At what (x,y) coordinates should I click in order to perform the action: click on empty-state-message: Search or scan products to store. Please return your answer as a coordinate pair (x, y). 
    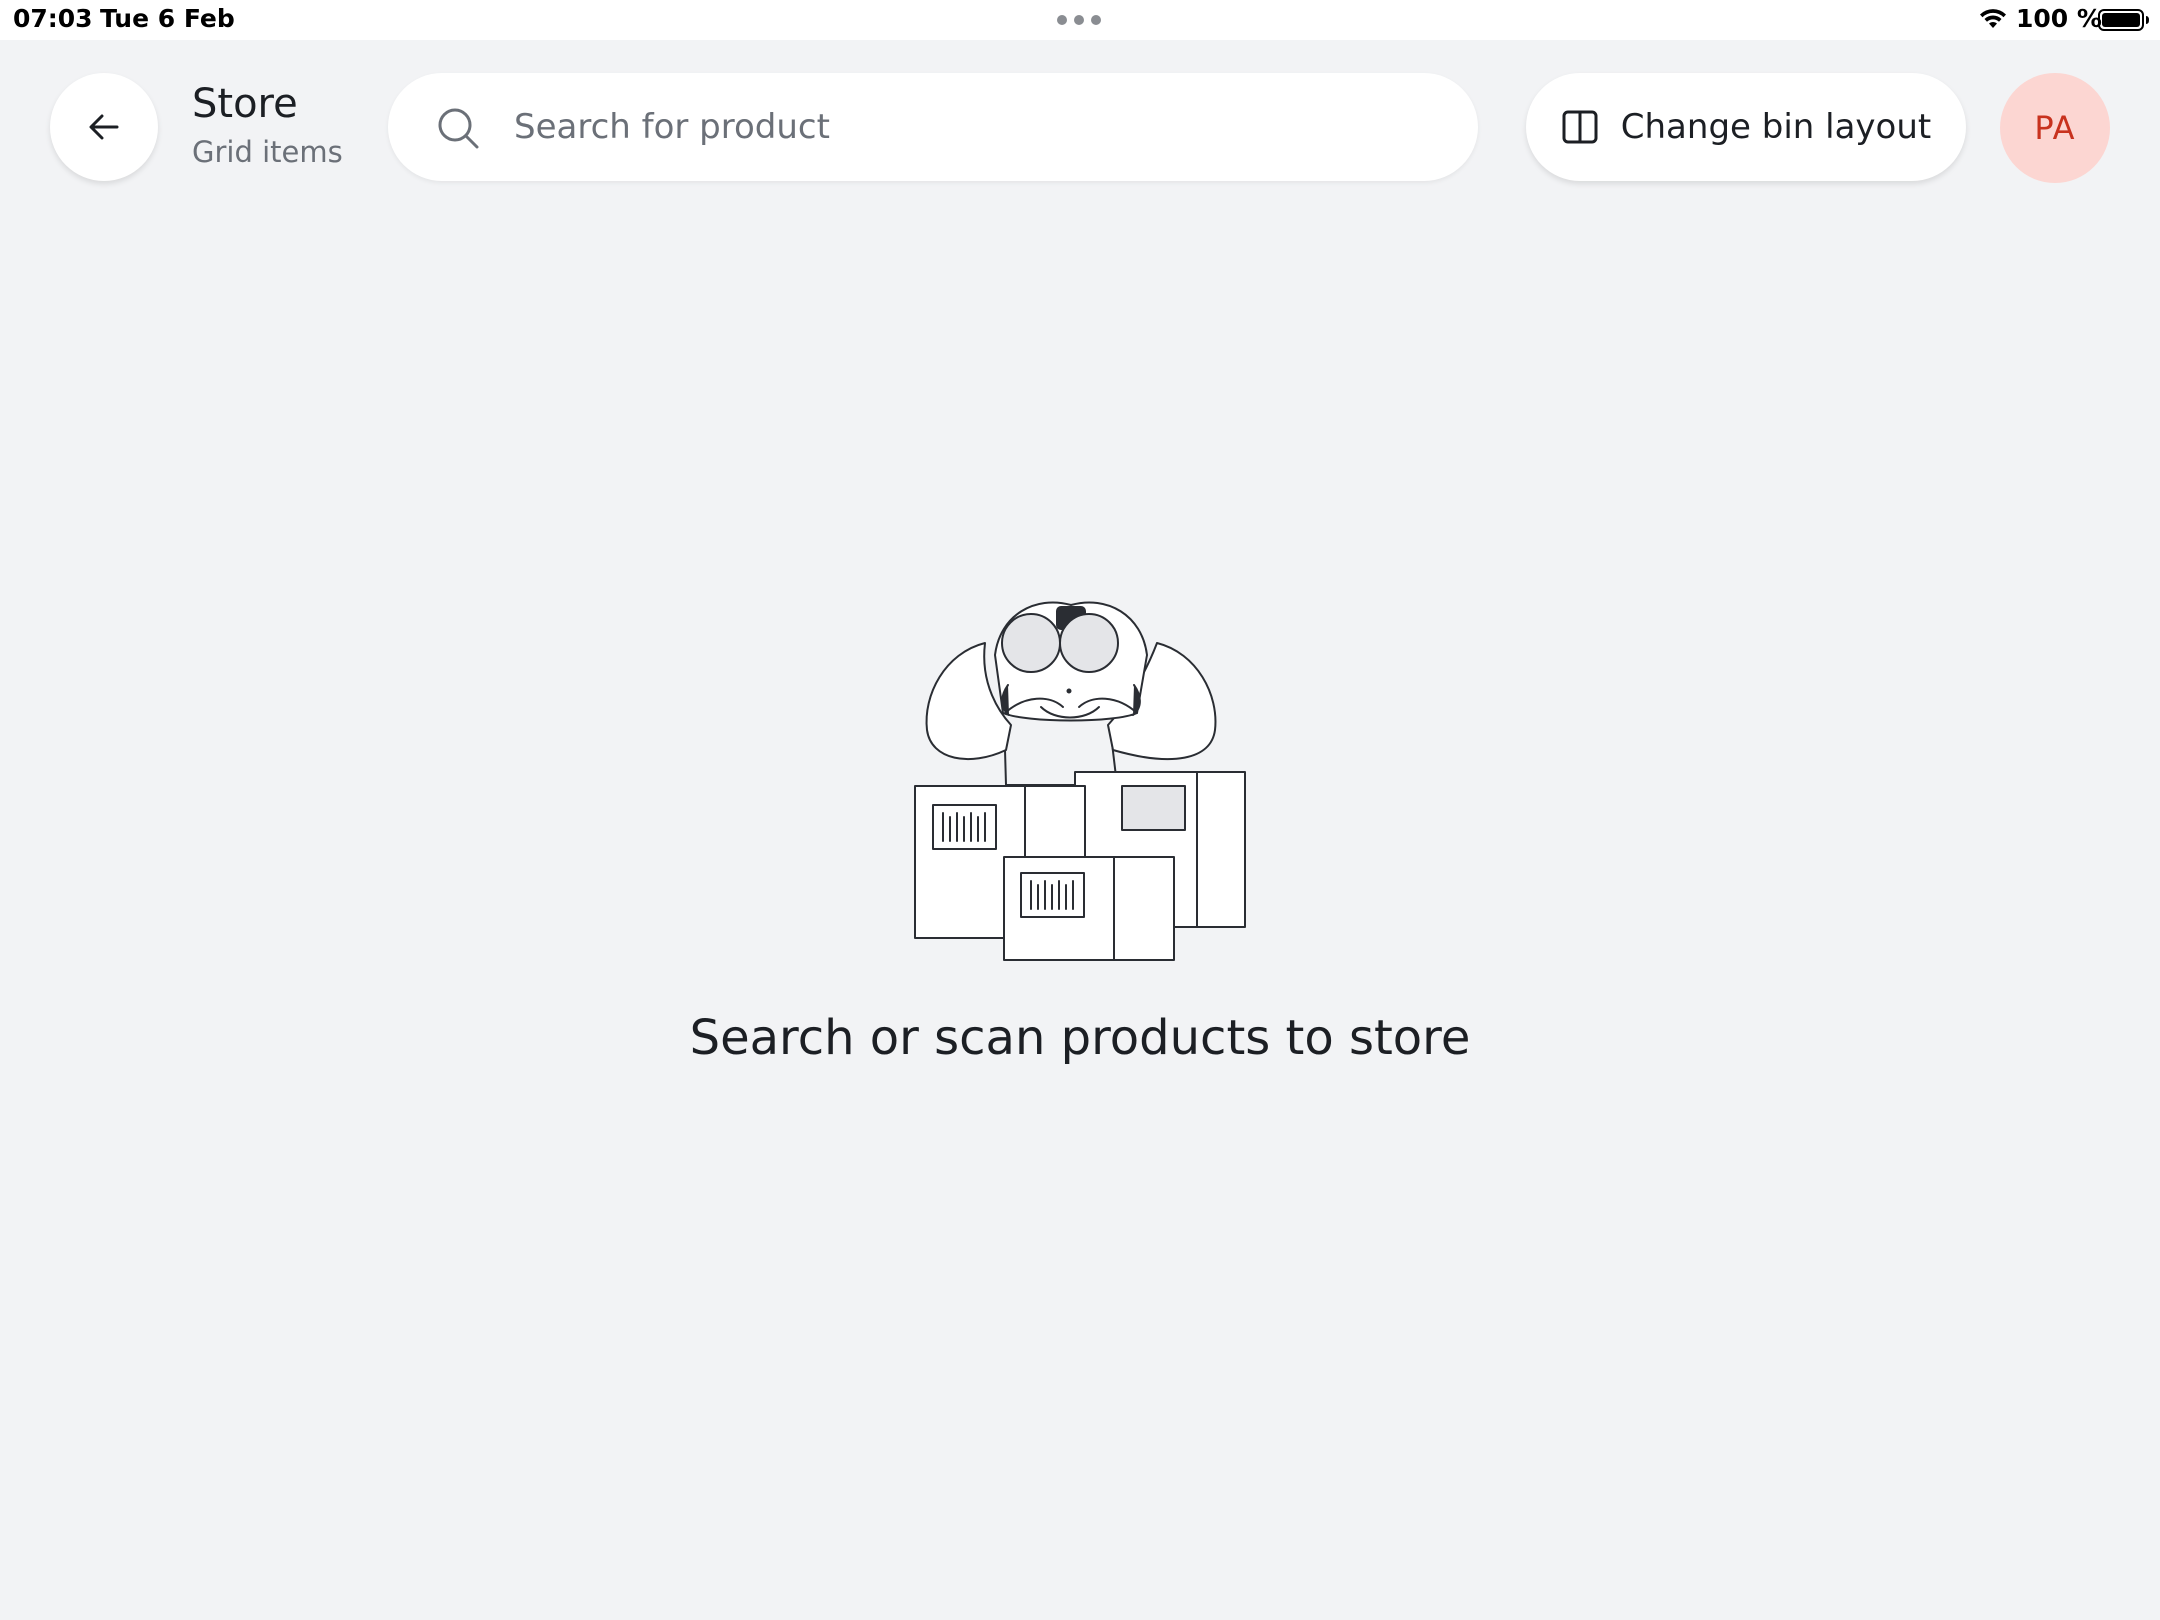
    Looking at the image, I should click on (1080, 1038).